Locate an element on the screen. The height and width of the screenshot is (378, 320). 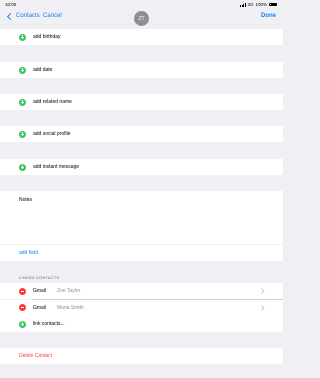
linked-contact-row: Gmail Maria Smith is located at coordinates (141, 307).